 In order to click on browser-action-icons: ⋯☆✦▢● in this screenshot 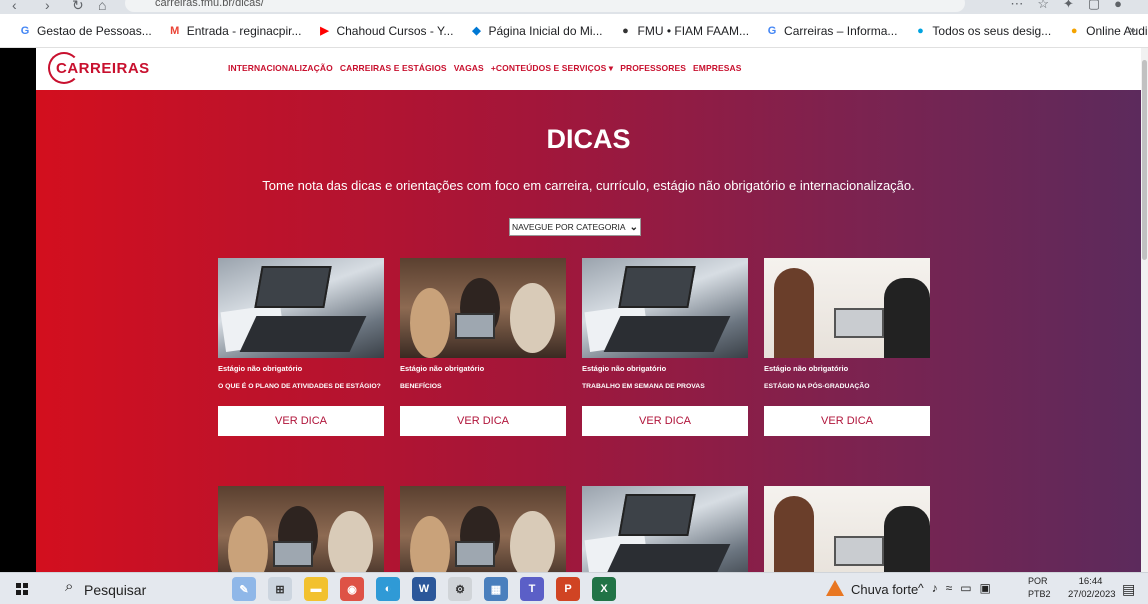, I will do `click(1073, 6)`.